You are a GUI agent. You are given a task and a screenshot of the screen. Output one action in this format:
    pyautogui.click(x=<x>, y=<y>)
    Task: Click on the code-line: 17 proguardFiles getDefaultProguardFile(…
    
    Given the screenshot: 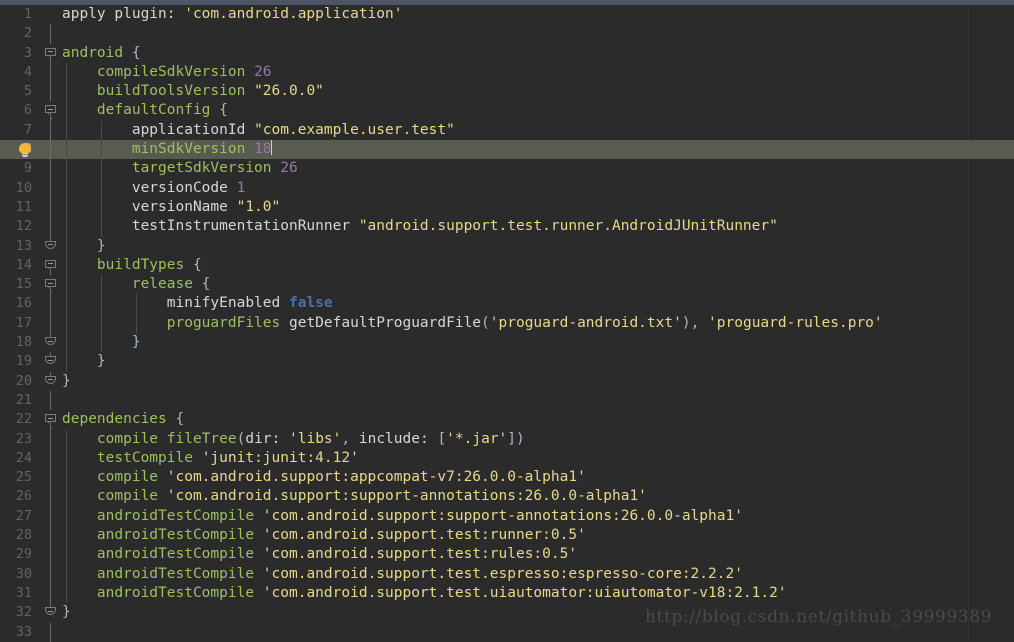 What is the action you would take?
    pyautogui.click(x=507, y=323)
    